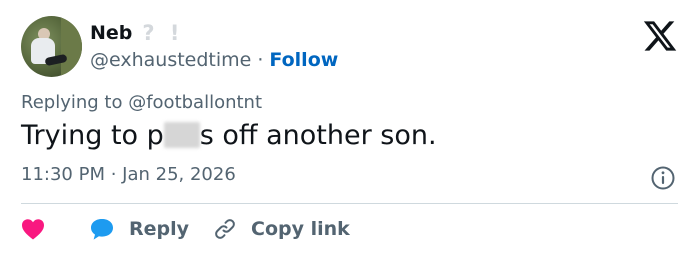  What do you see at coordinates (349, 203) in the screenshot?
I see `divider` at bounding box center [349, 203].